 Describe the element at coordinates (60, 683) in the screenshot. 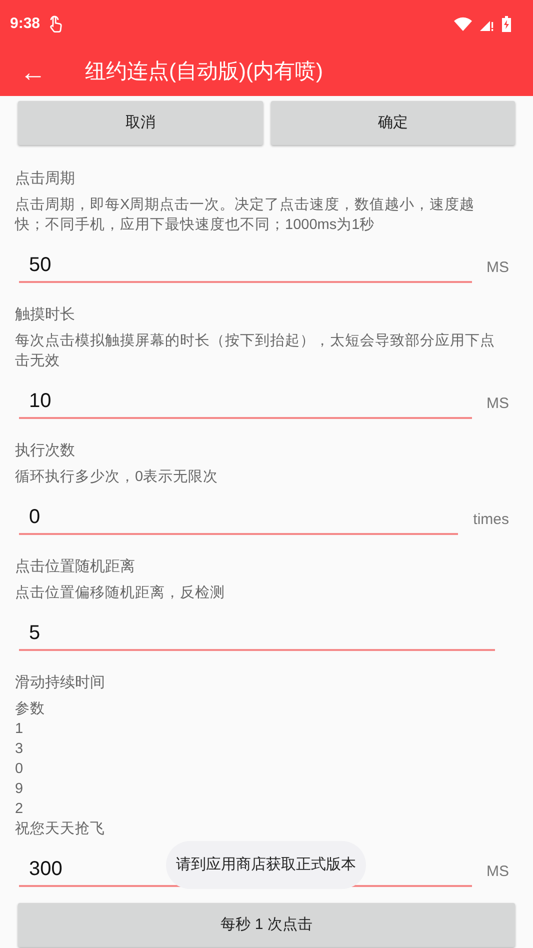

I see `setting-title: 滑动持续时间` at that location.